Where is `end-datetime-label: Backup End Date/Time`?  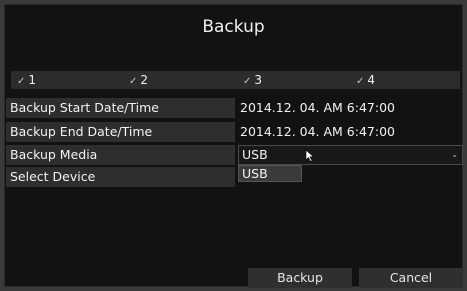 end-datetime-label: Backup End Date/Time is located at coordinates (120, 132).